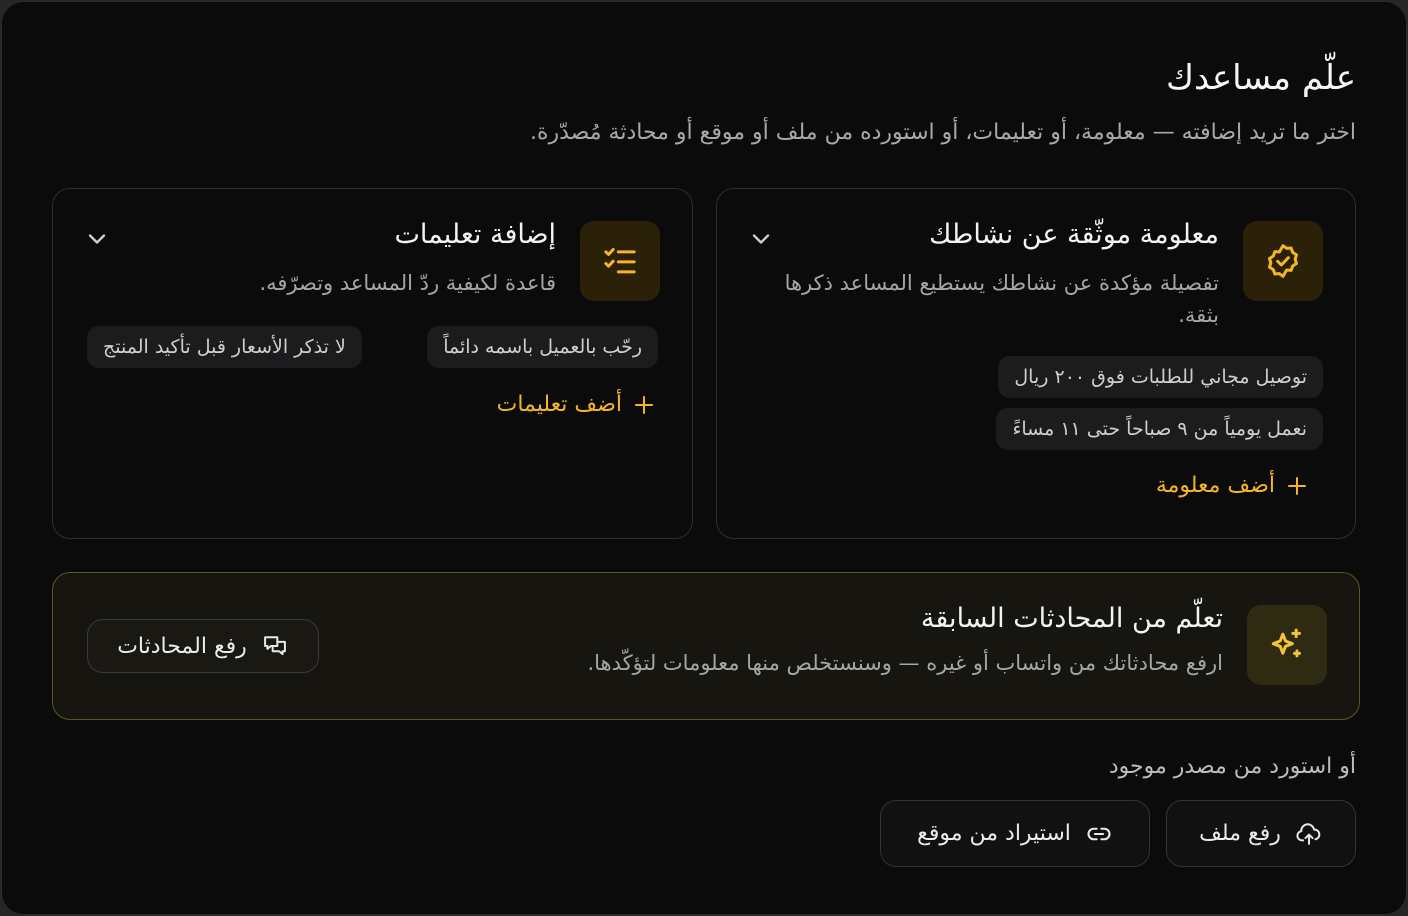  Describe the element at coordinates (1215, 485) in the screenshot. I see `add-fact-label: أضف معلومة` at that location.